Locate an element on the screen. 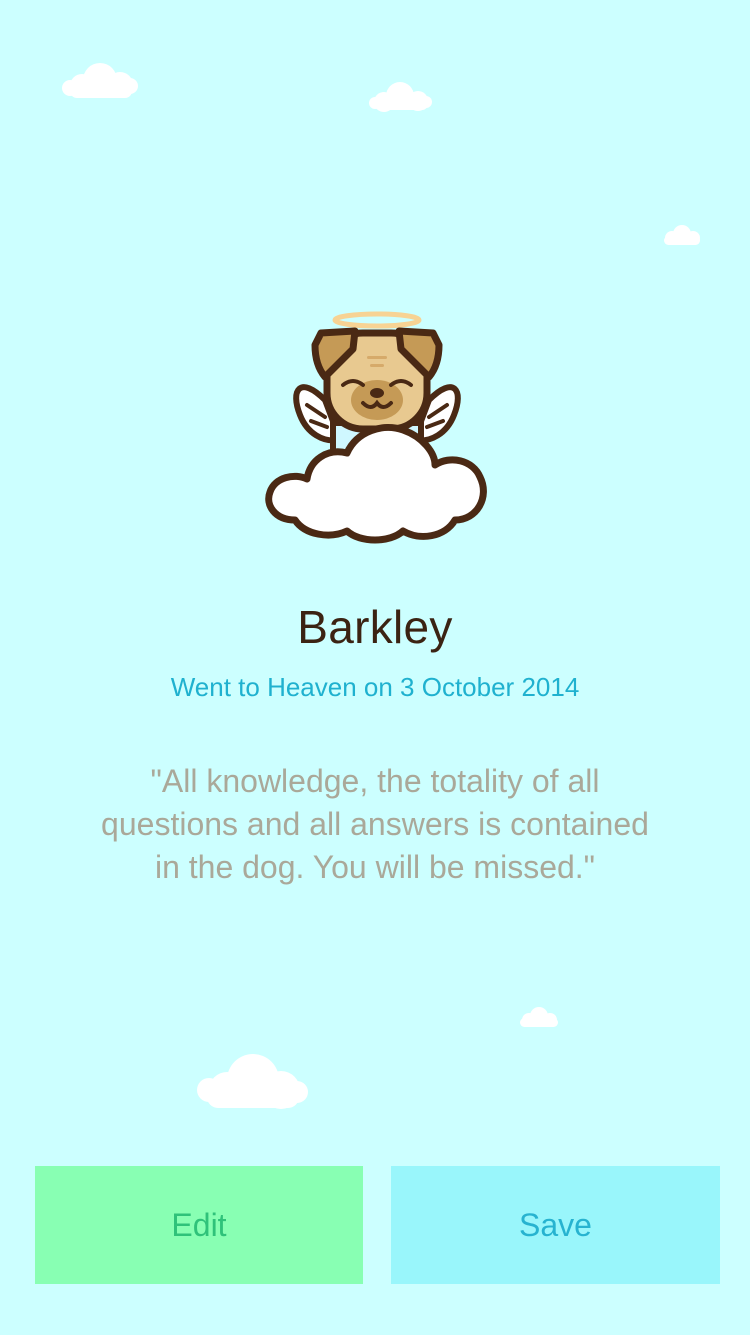 This screenshot has height=1335, width=750. angel-dog-on-cloud-icon is located at coordinates (376, 427).